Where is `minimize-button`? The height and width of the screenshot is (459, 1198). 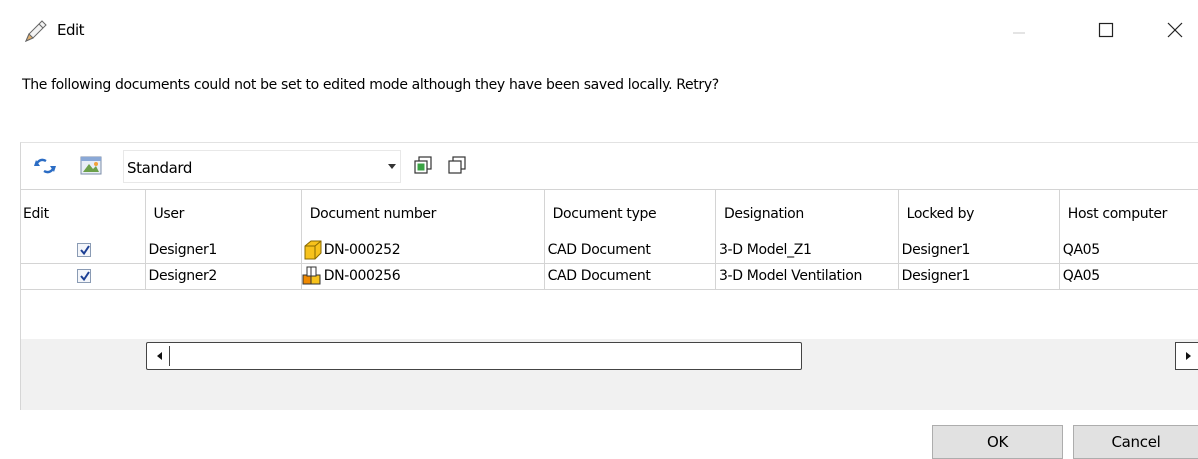
minimize-button is located at coordinates (1019, 30).